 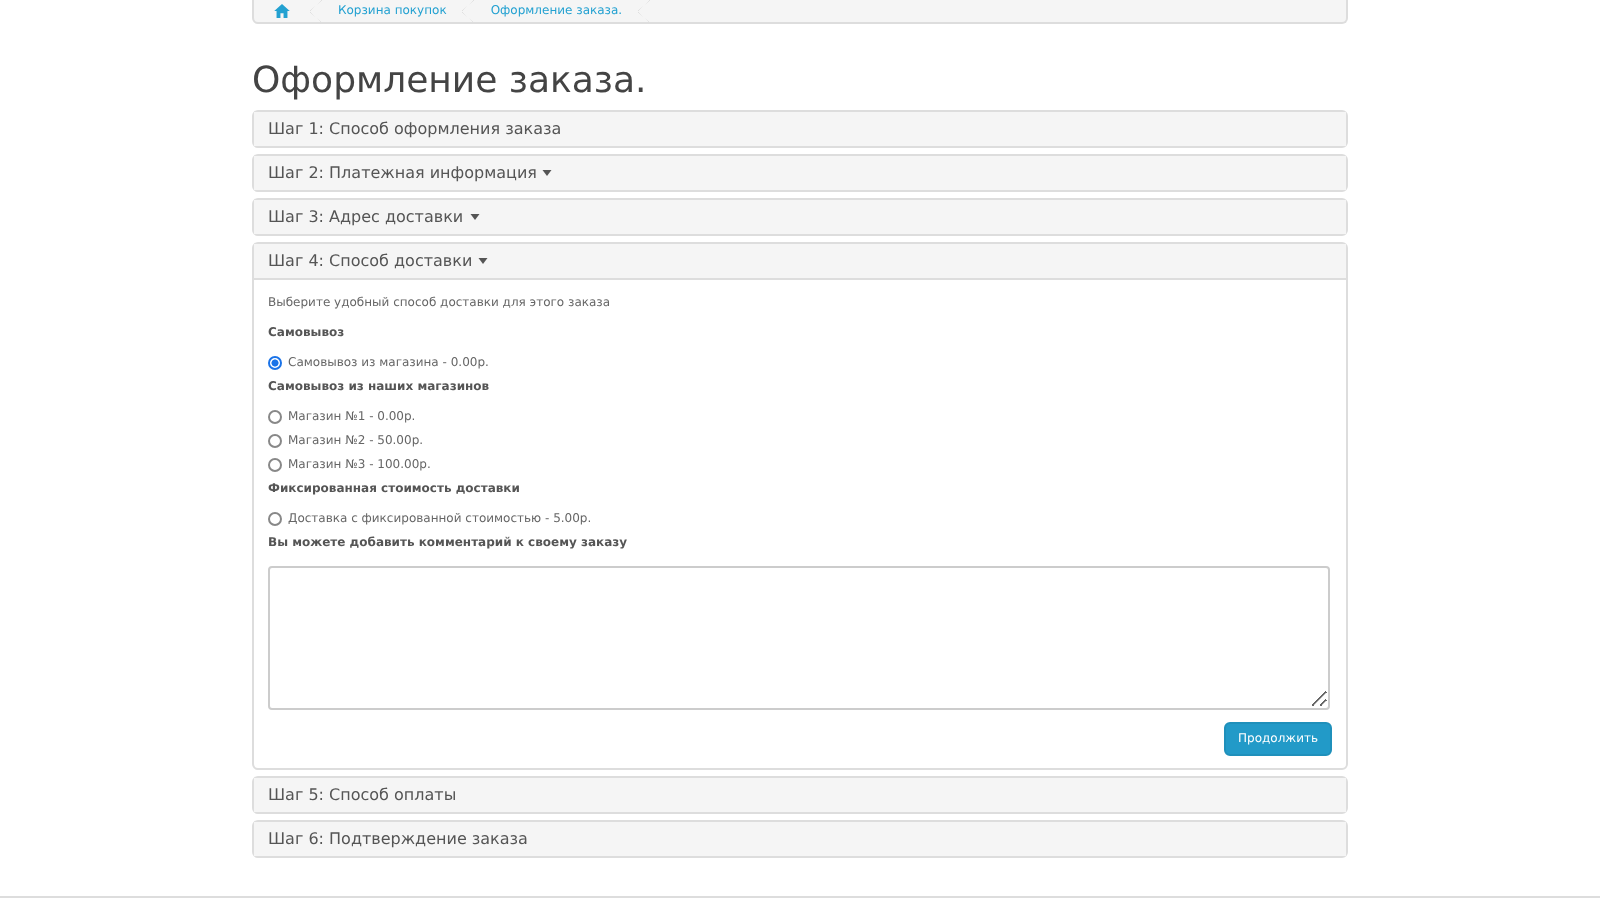 What do you see at coordinates (362, 795) in the screenshot?
I see `step-title: Шаг 5: Способ оплаты` at bounding box center [362, 795].